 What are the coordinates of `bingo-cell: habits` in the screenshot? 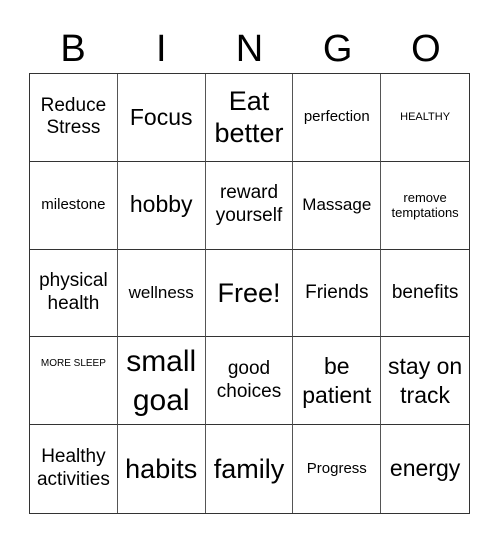 It's located at (162, 469).